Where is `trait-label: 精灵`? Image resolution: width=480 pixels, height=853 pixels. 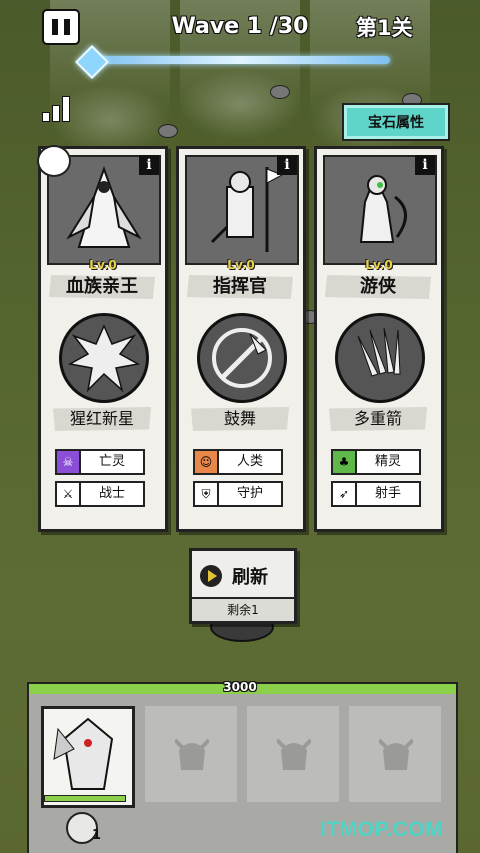
trait-label: 精灵 is located at coordinates (387, 461).